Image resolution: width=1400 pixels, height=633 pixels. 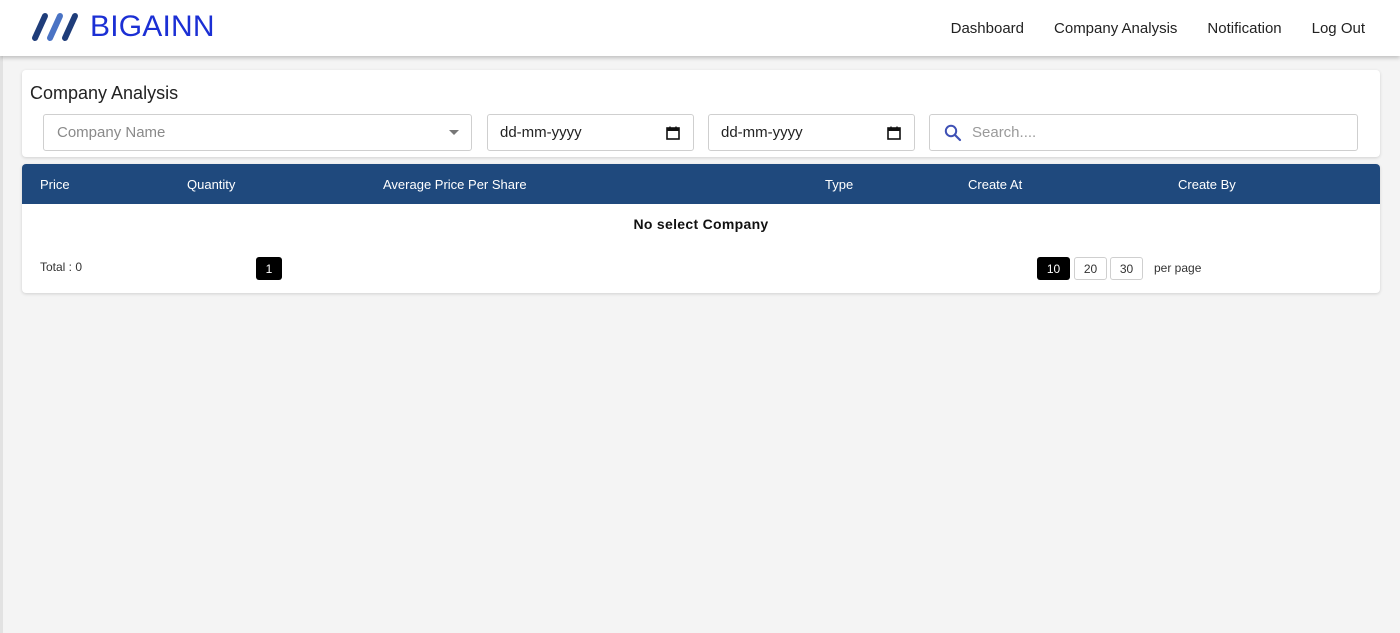 I want to click on date-from-input: dd-mm-yyyy, so click(x=590, y=132).